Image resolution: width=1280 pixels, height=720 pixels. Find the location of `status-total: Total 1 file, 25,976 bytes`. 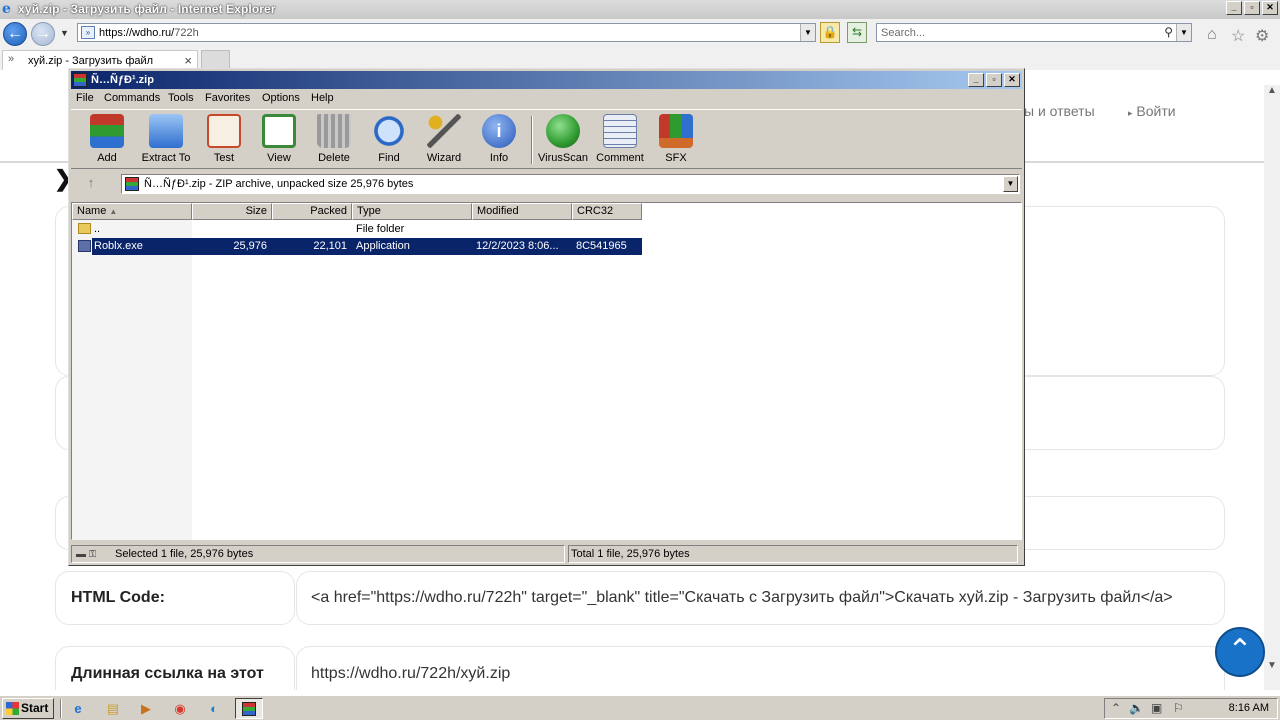

status-total: Total 1 file, 25,976 bytes is located at coordinates (793, 554).